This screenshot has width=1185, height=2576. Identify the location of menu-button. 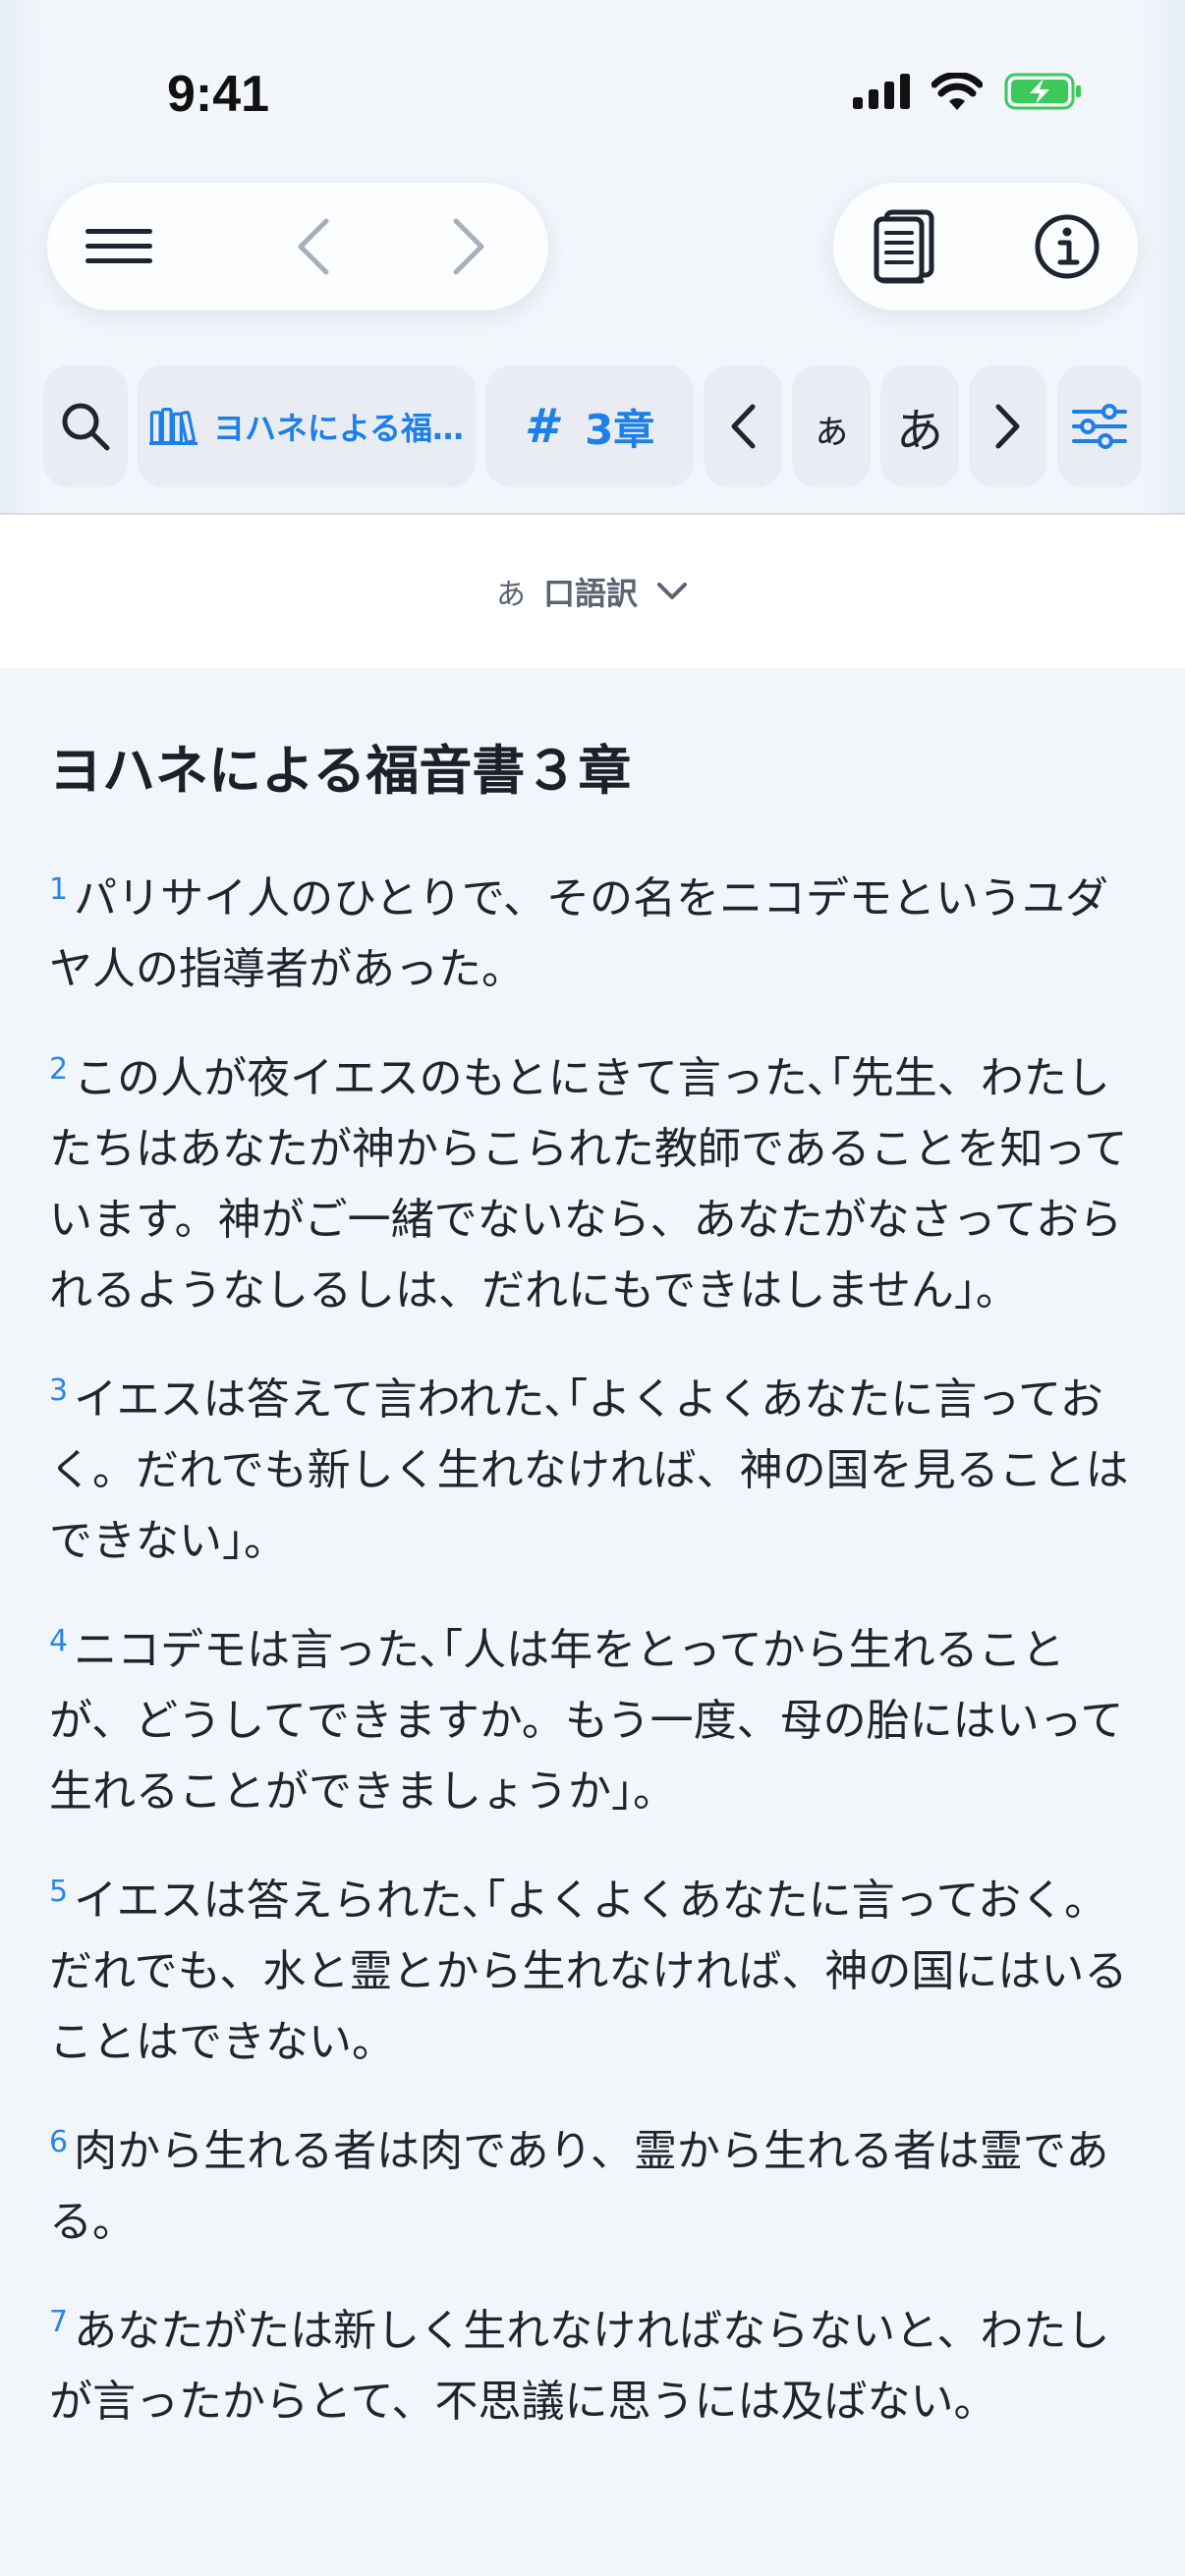
(119, 246).